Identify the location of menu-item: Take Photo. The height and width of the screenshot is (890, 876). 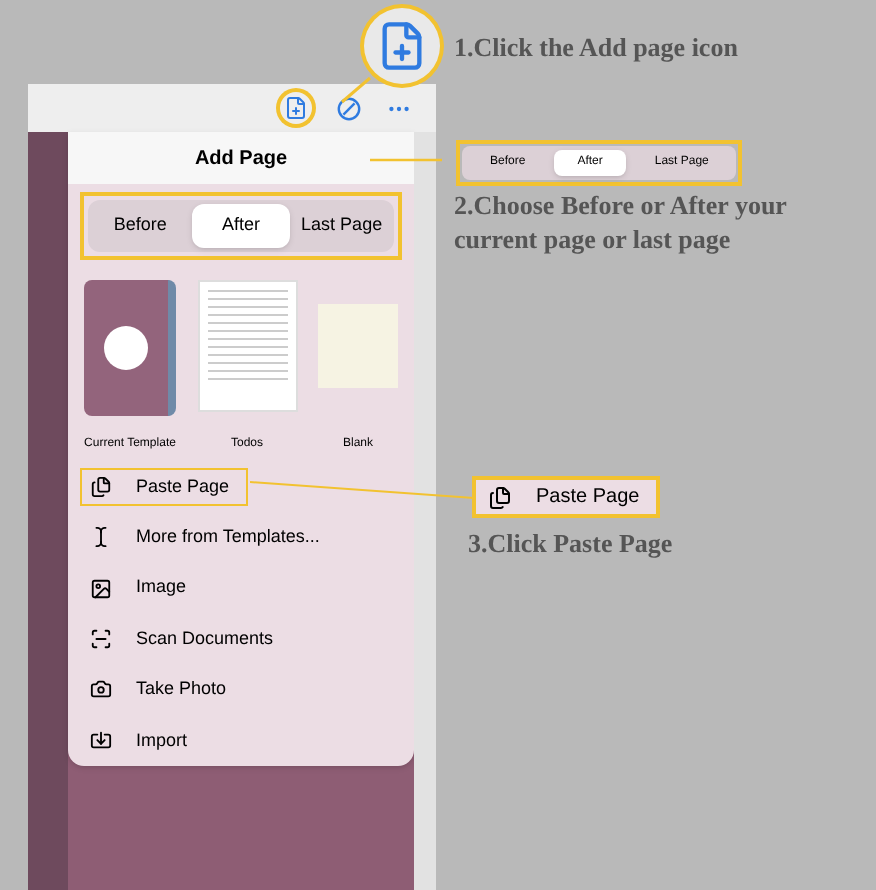
(162, 690).